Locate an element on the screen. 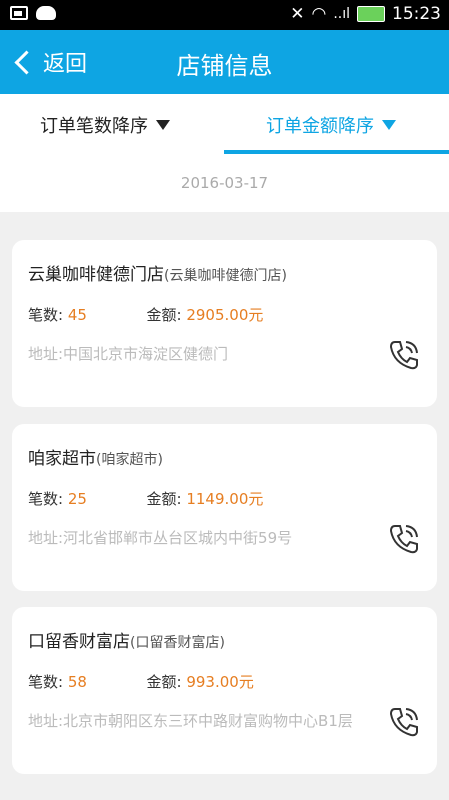  tab-sort-by-count: 订单笔数降序 is located at coordinates (105, 125).